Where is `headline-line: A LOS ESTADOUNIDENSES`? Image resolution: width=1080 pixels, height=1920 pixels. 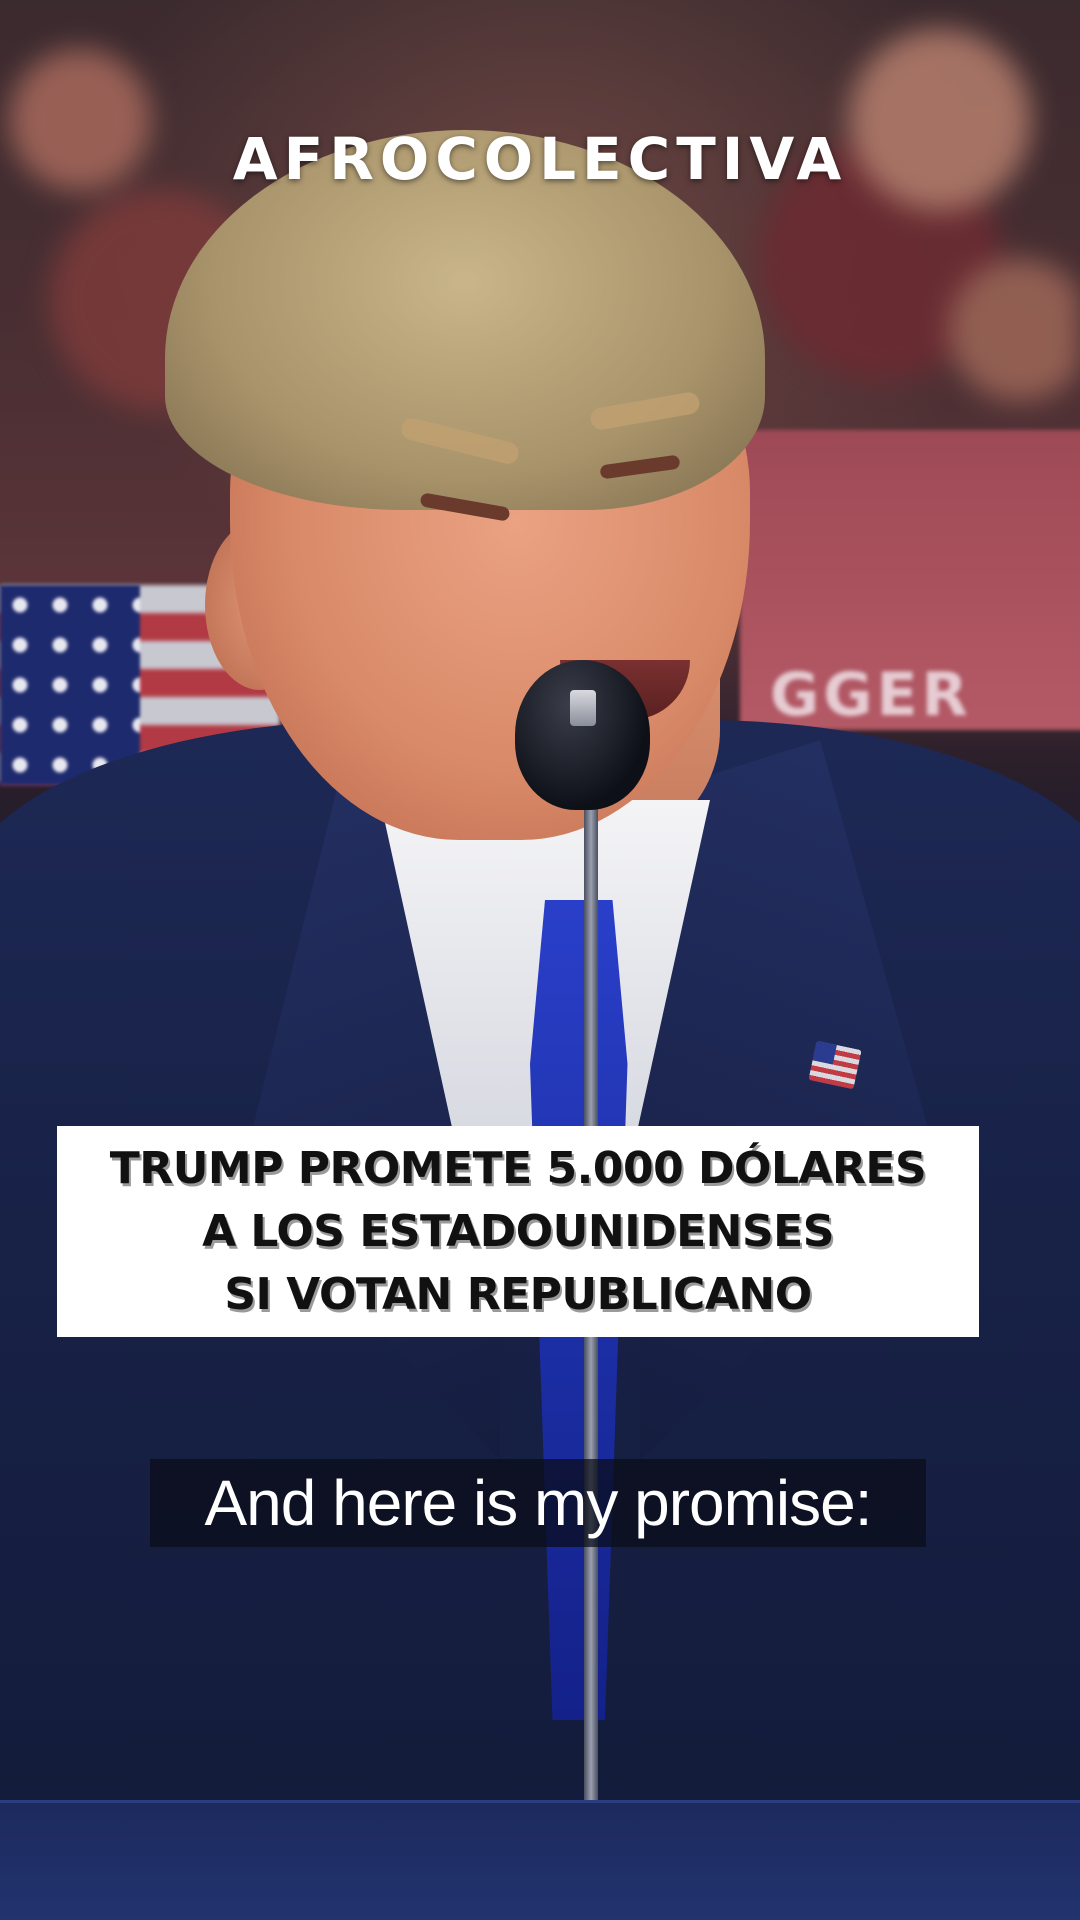
headline-line: A LOS ESTADOUNIDENSES is located at coordinates (518, 1231).